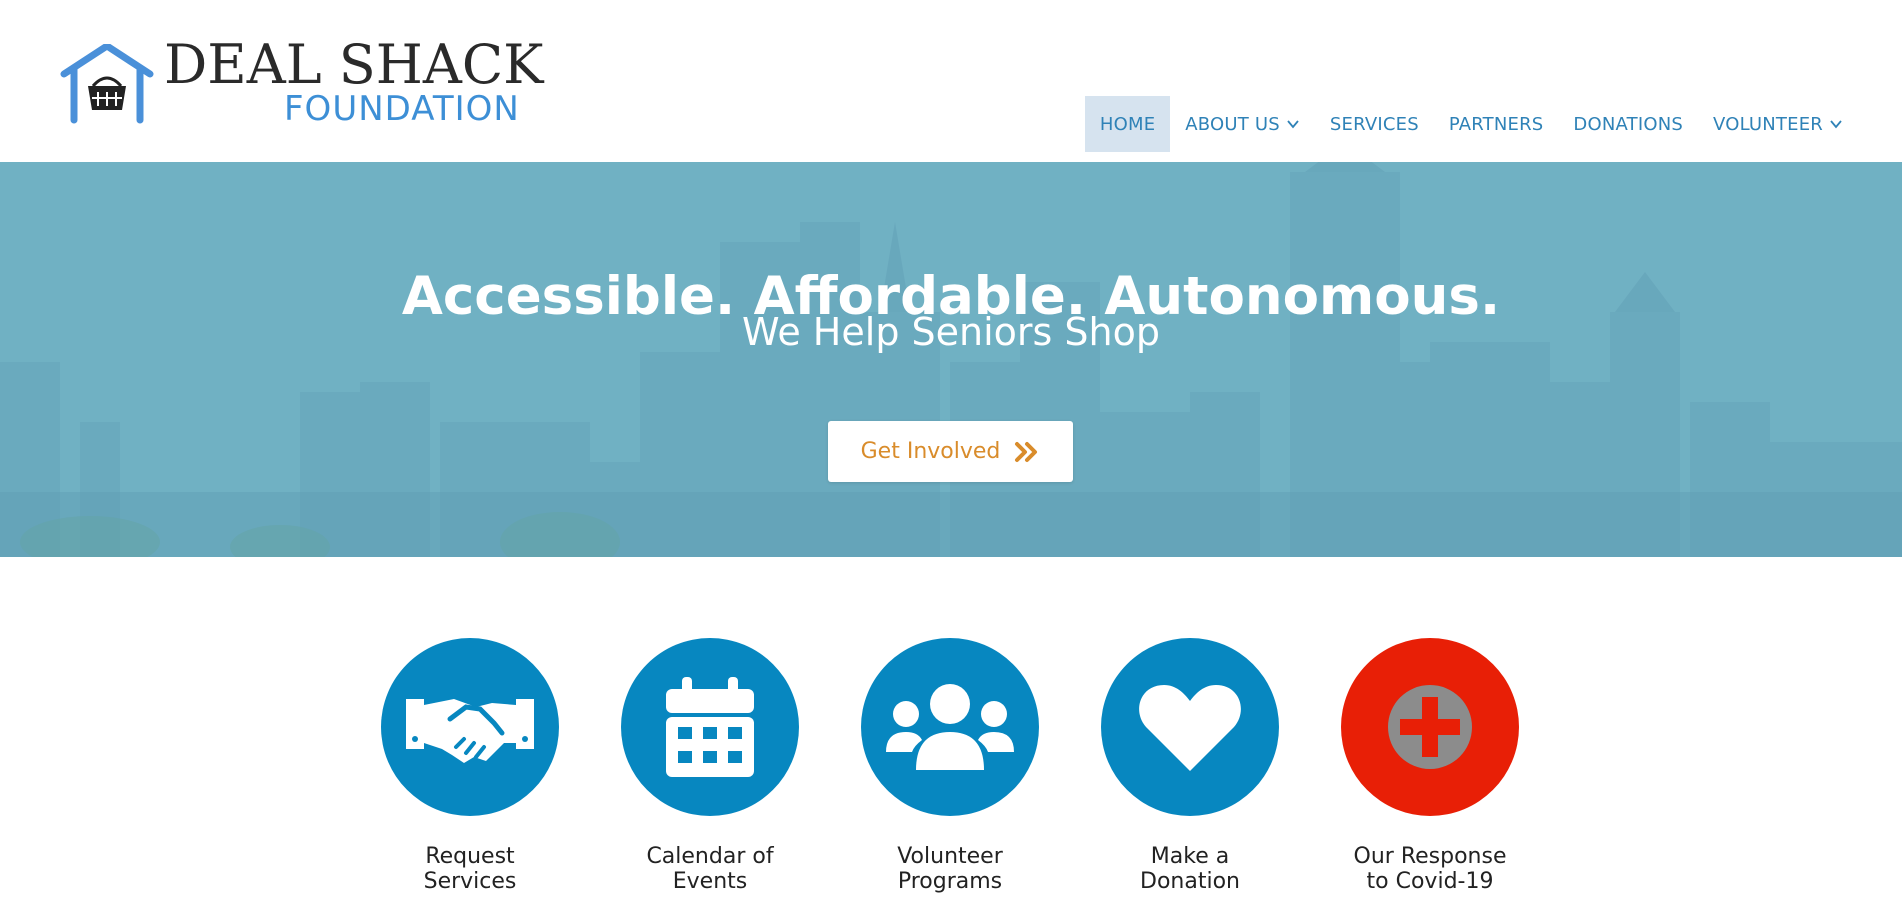  Describe the element at coordinates (1768, 124) in the screenshot. I see `nav-item-label: VOLUNTEER` at that location.